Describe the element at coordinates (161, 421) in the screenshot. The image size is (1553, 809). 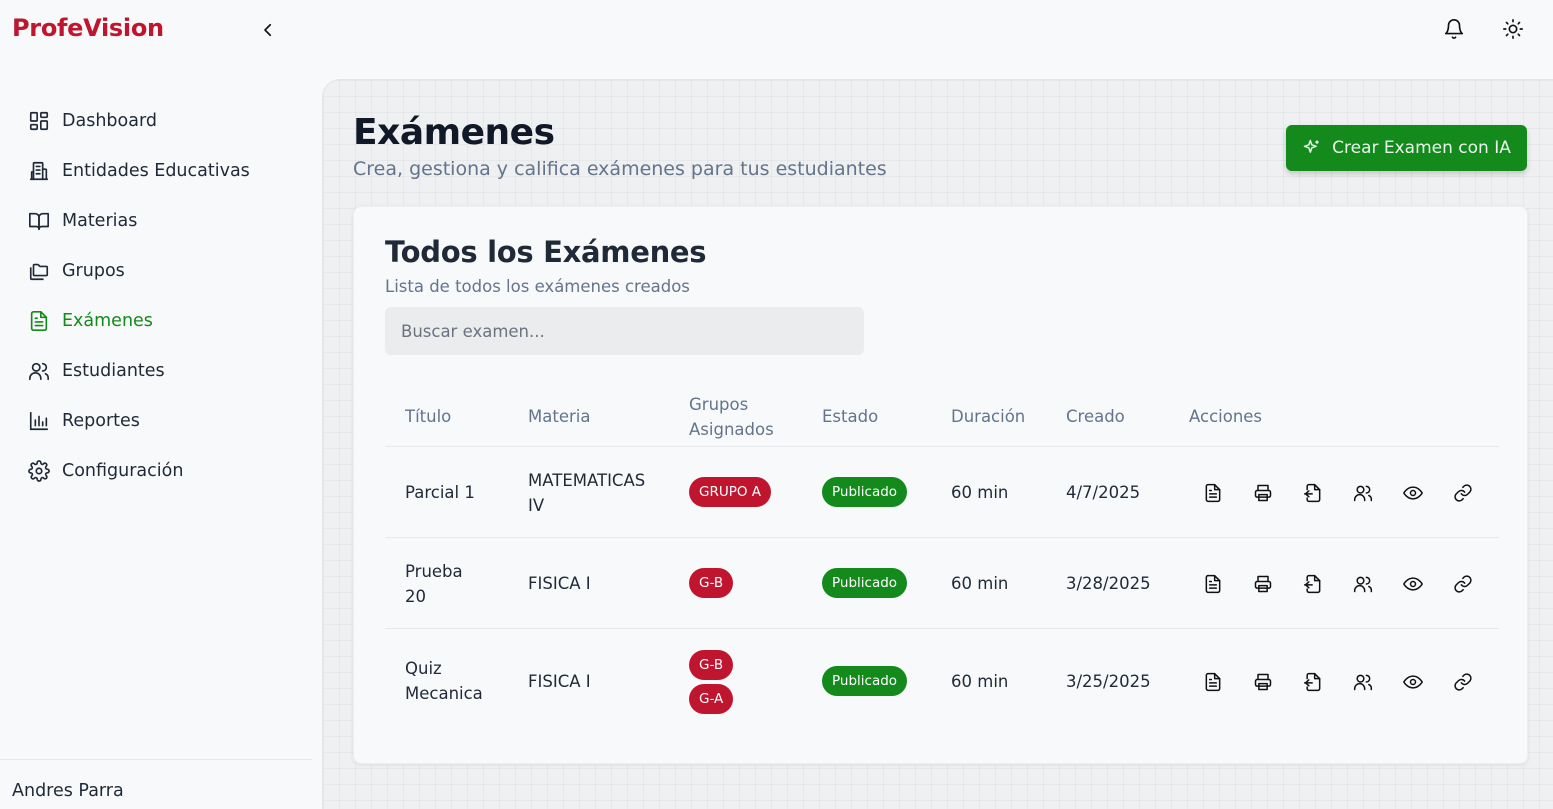
I see `sidebar-item-reportes: Reportes` at that location.